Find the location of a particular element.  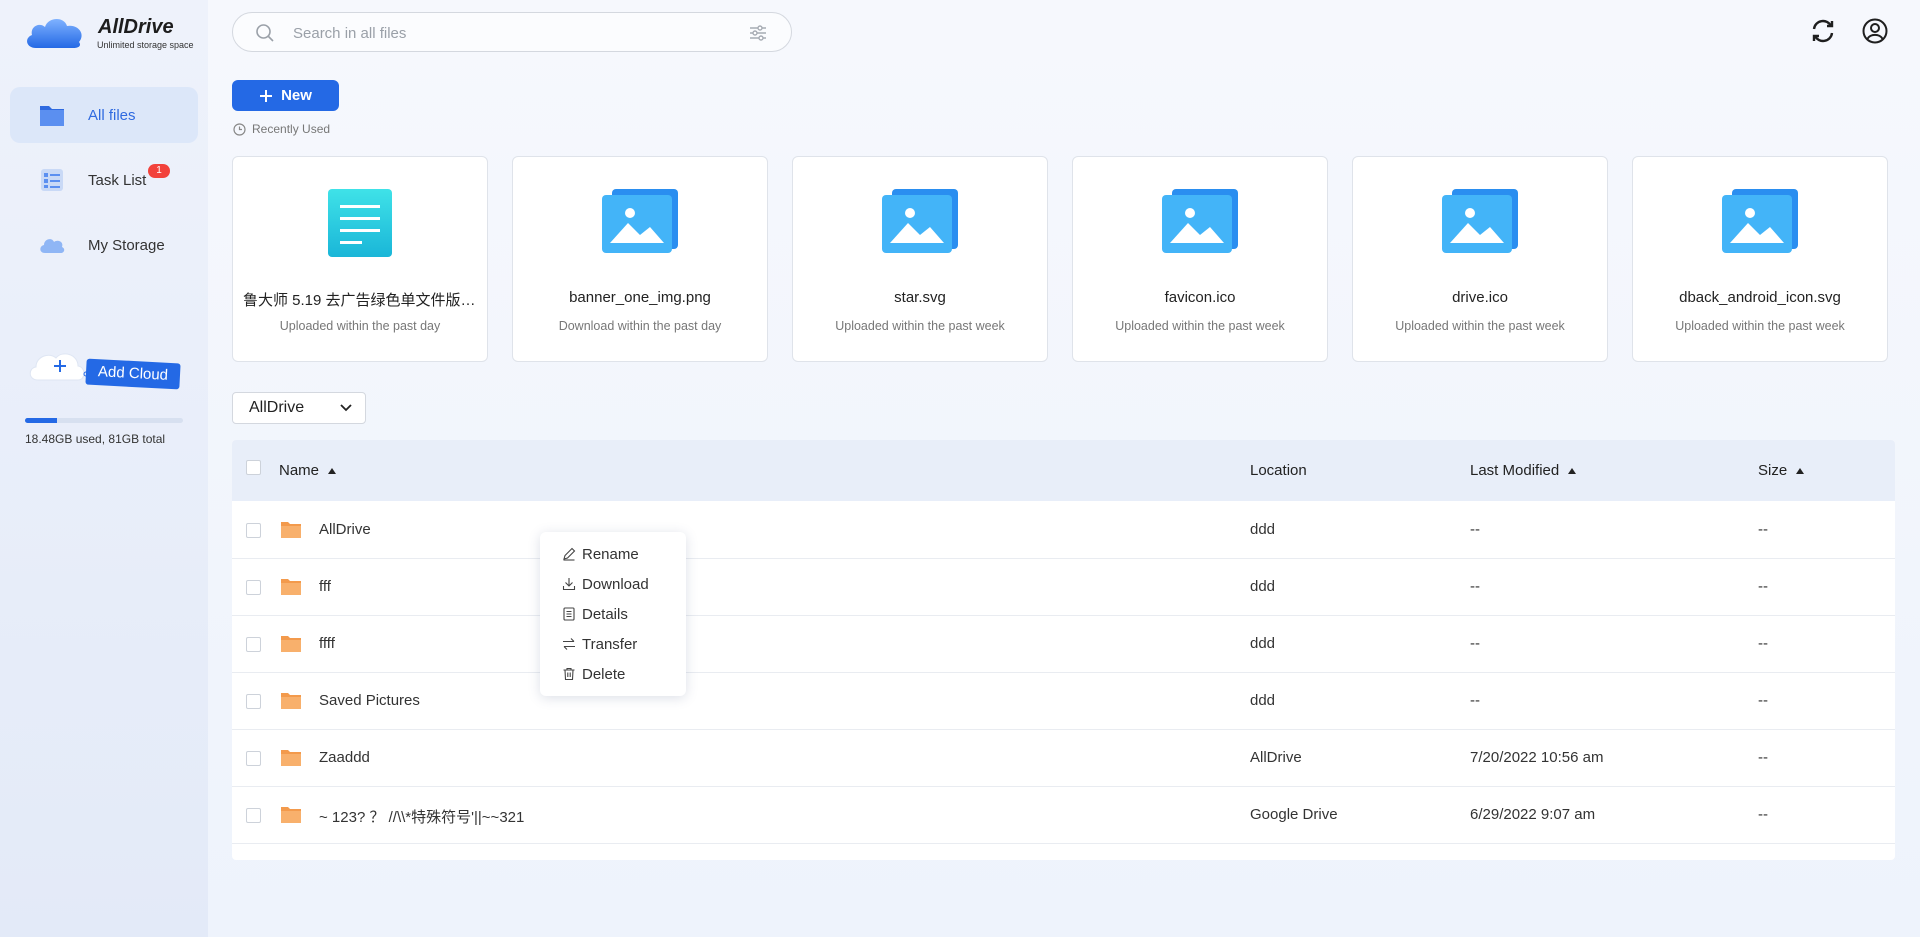

recent-file-card: star.svg Uploaded within the past week is located at coordinates (920, 259).